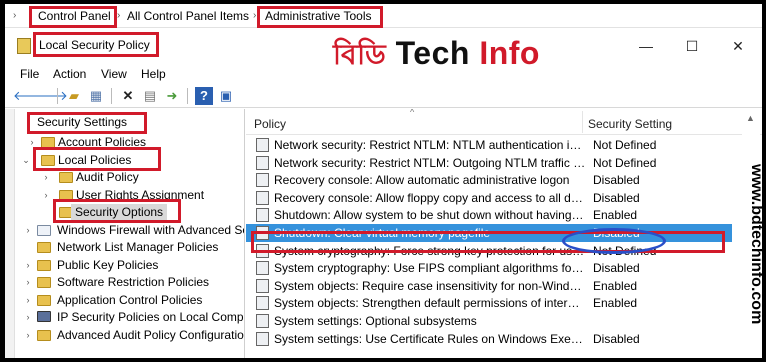  What do you see at coordinates (74, 96) in the screenshot?
I see `up-folder-icon: ▰` at bounding box center [74, 96].